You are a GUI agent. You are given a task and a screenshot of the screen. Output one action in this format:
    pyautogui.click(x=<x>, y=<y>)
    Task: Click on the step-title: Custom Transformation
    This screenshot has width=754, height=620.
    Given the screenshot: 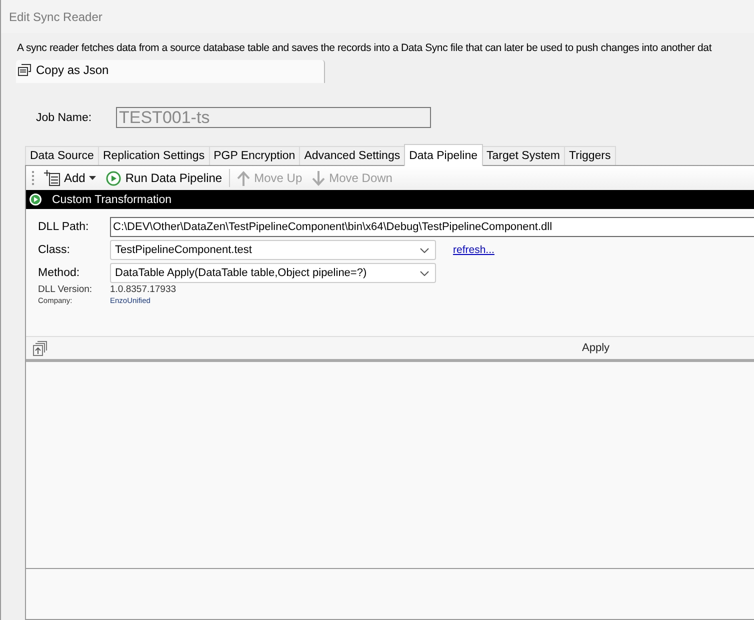 What is the action you would take?
    pyautogui.click(x=112, y=200)
    